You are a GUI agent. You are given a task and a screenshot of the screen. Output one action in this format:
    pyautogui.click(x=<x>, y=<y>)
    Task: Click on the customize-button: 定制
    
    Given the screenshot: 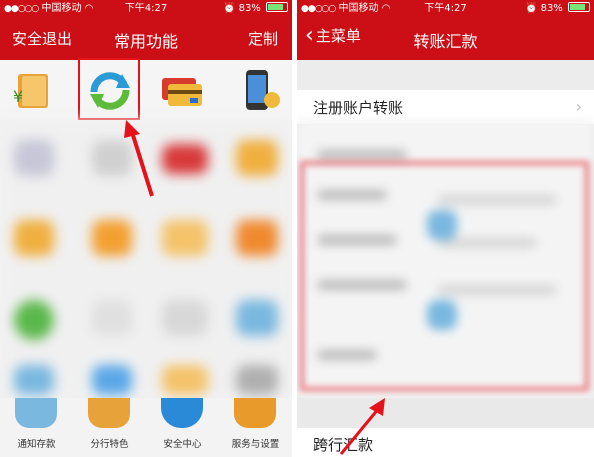 What is the action you would take?
    pyautogui.click(x=263, y=38)
    